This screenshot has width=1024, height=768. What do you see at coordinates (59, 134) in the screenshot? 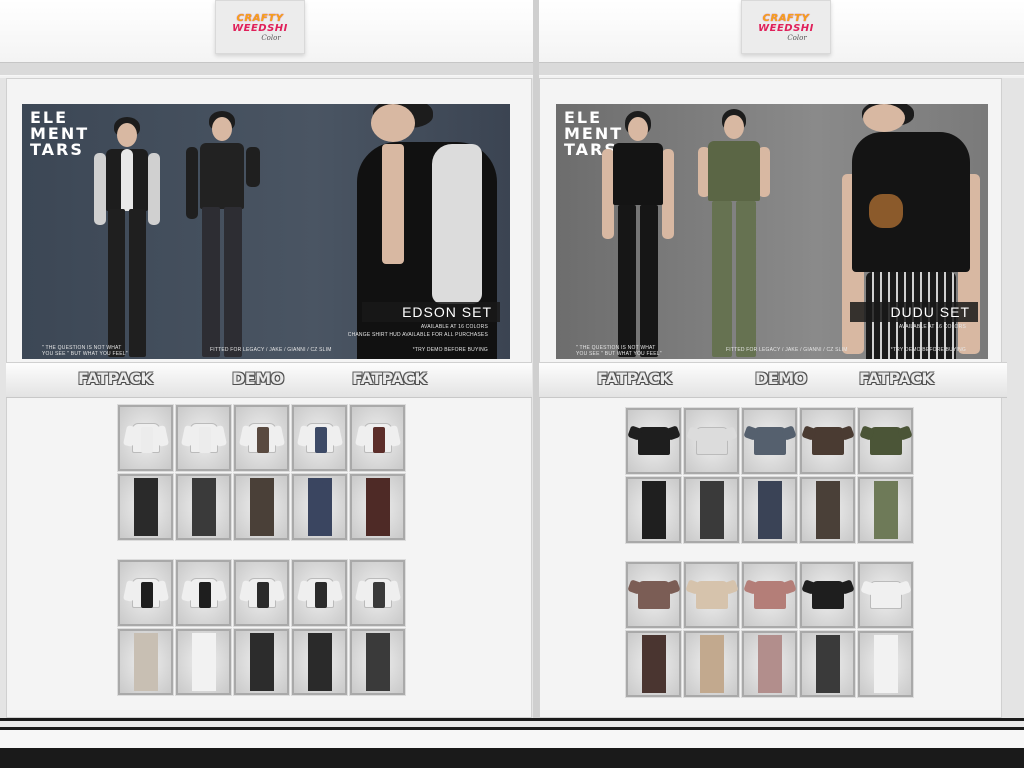
I see `brand-logo: ELE MENT TARS` at bounding box center [59, 134].